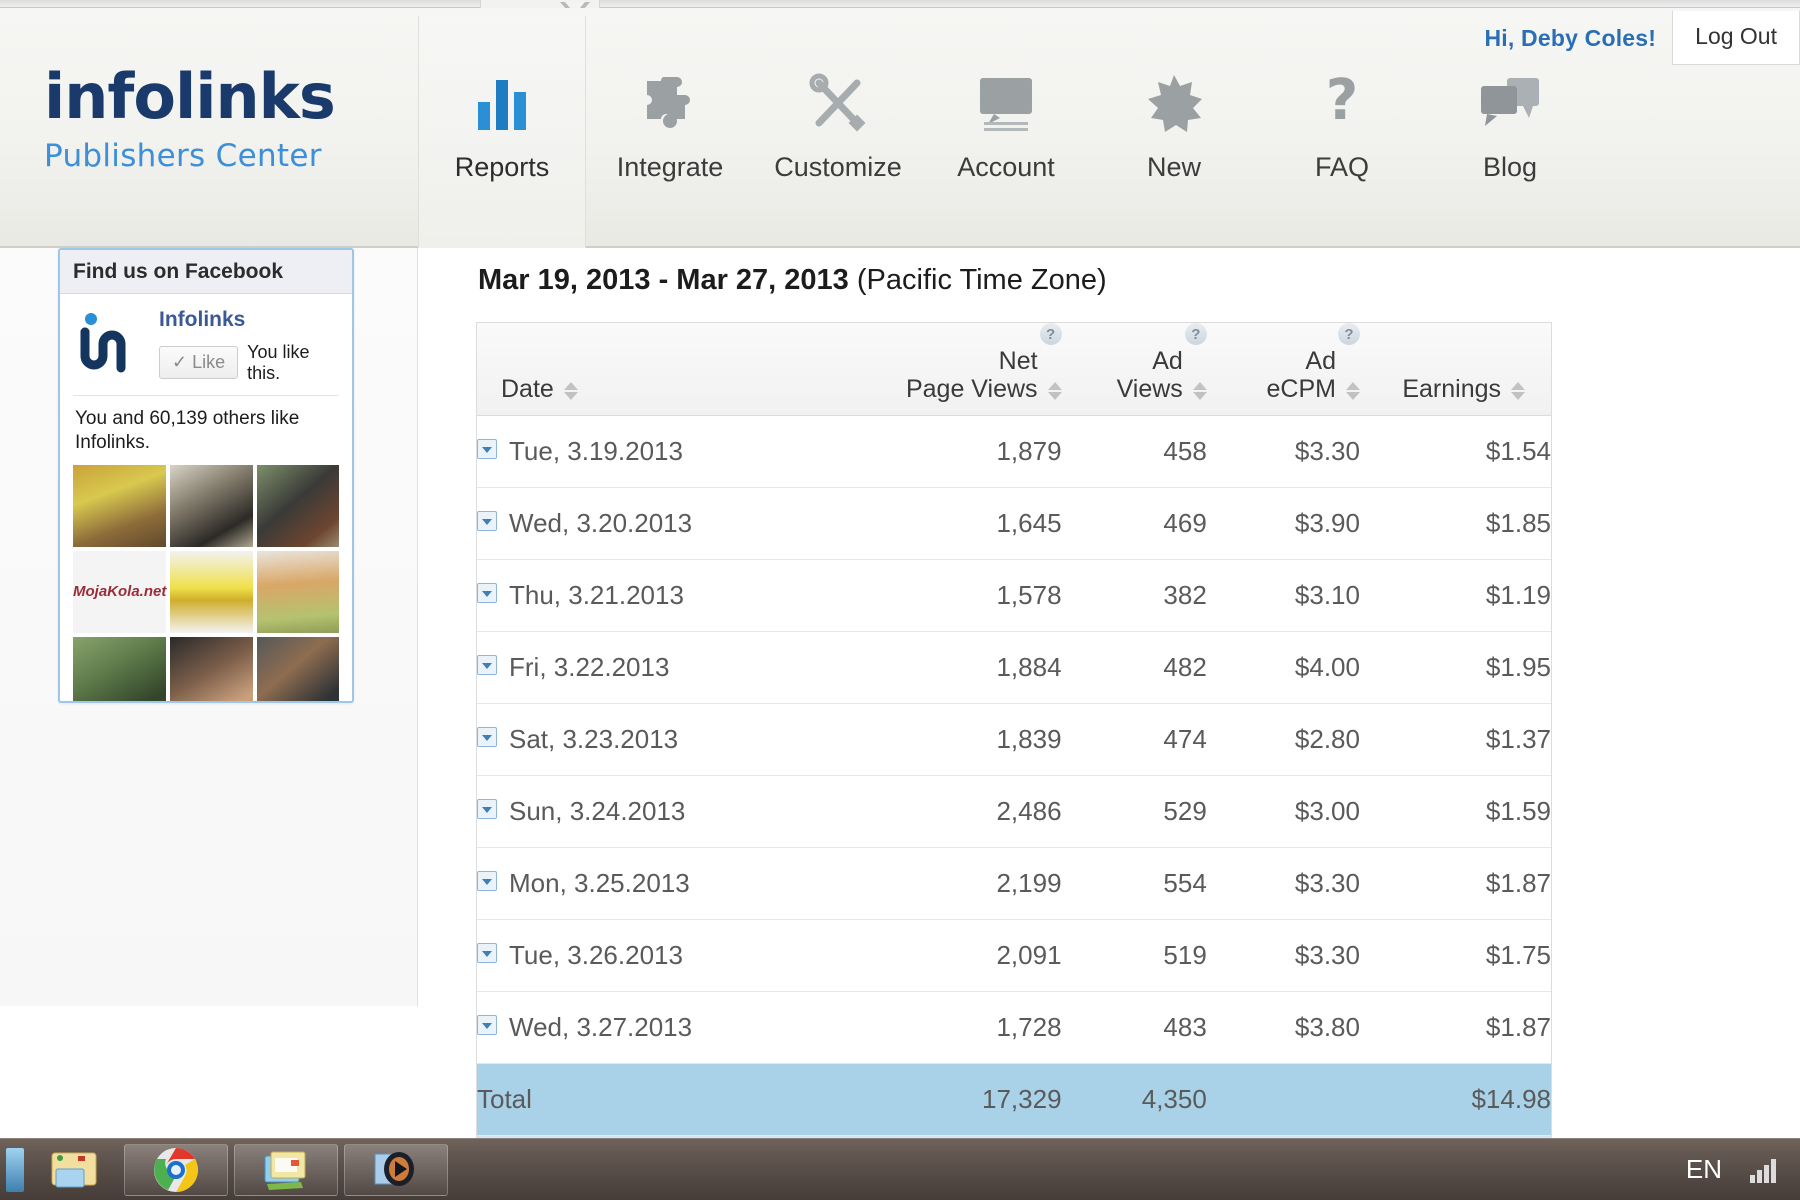 The image size is (1800, 1200). Describe the element at coordinates (1014, 739) in the screenshot. I see `table-row: Sat, 3.23.2013 1,839 474 $2.80 $1.37` at that location.